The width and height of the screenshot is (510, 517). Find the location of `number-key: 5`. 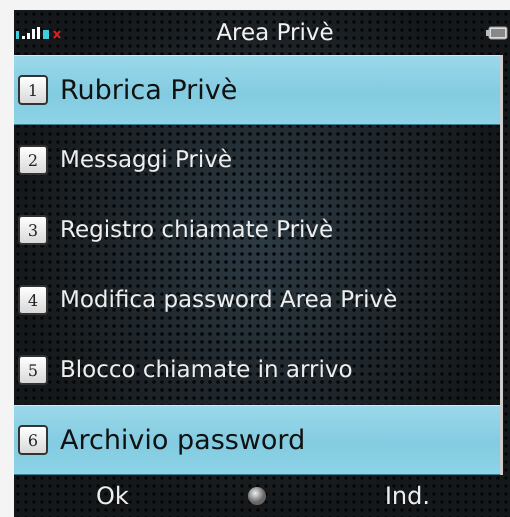

number-key: 5 is located at coordinates (33, 370).